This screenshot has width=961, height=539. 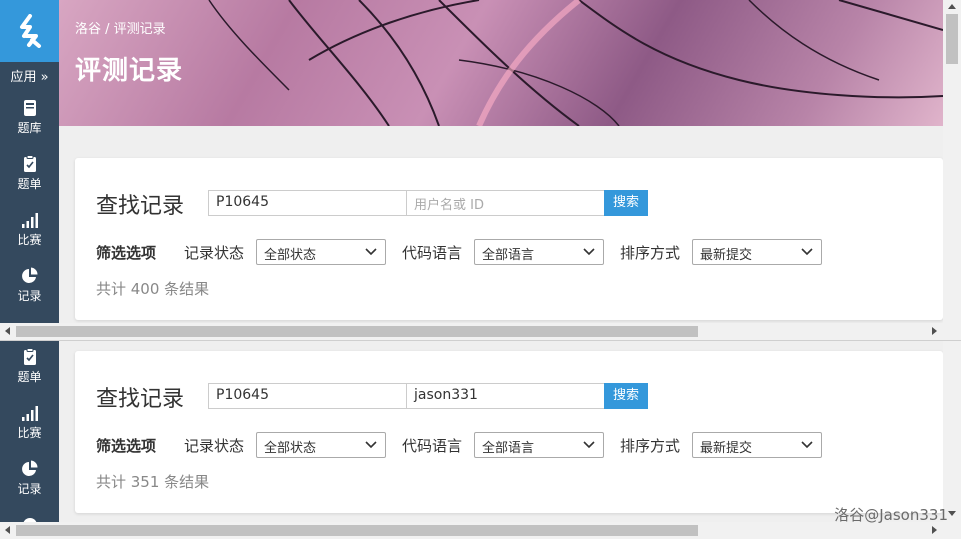 What do you see at coordinates (952, 513) in the screenshot?
I see `scroll-down-arrow-icon` at bounding box center [952, 513].